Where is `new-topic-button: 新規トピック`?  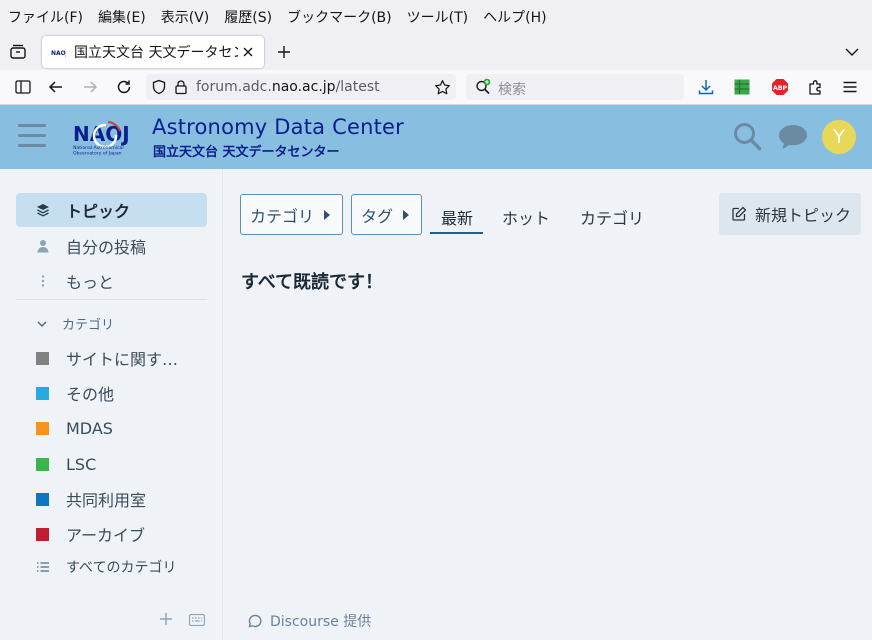 new-topic-button: 新規トピック is located at coordinates (790, 214).